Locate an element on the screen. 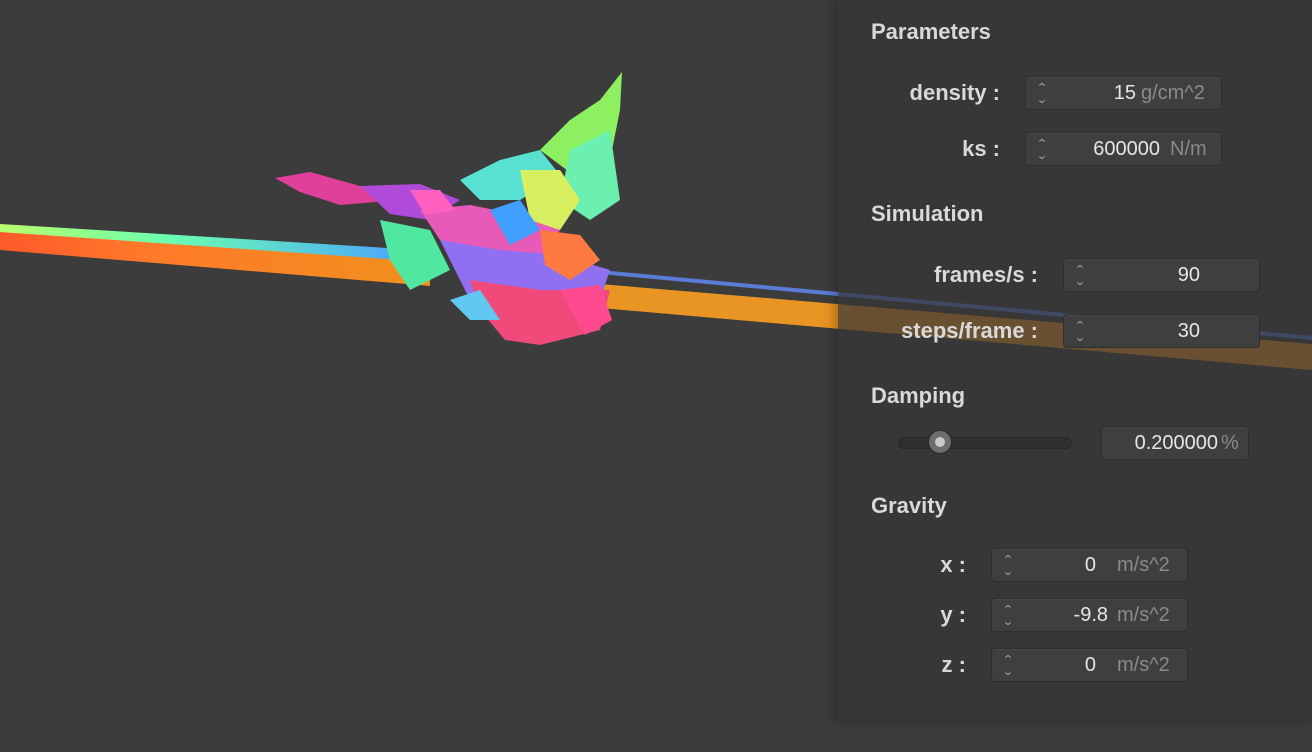  steps-label: steps/frame : is located at coordinates (969, 330).